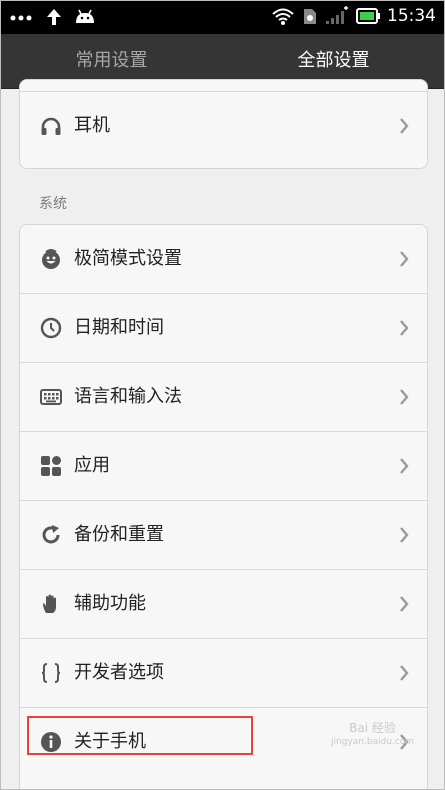  I want to click on keyboard-icon, so click(51, 397).